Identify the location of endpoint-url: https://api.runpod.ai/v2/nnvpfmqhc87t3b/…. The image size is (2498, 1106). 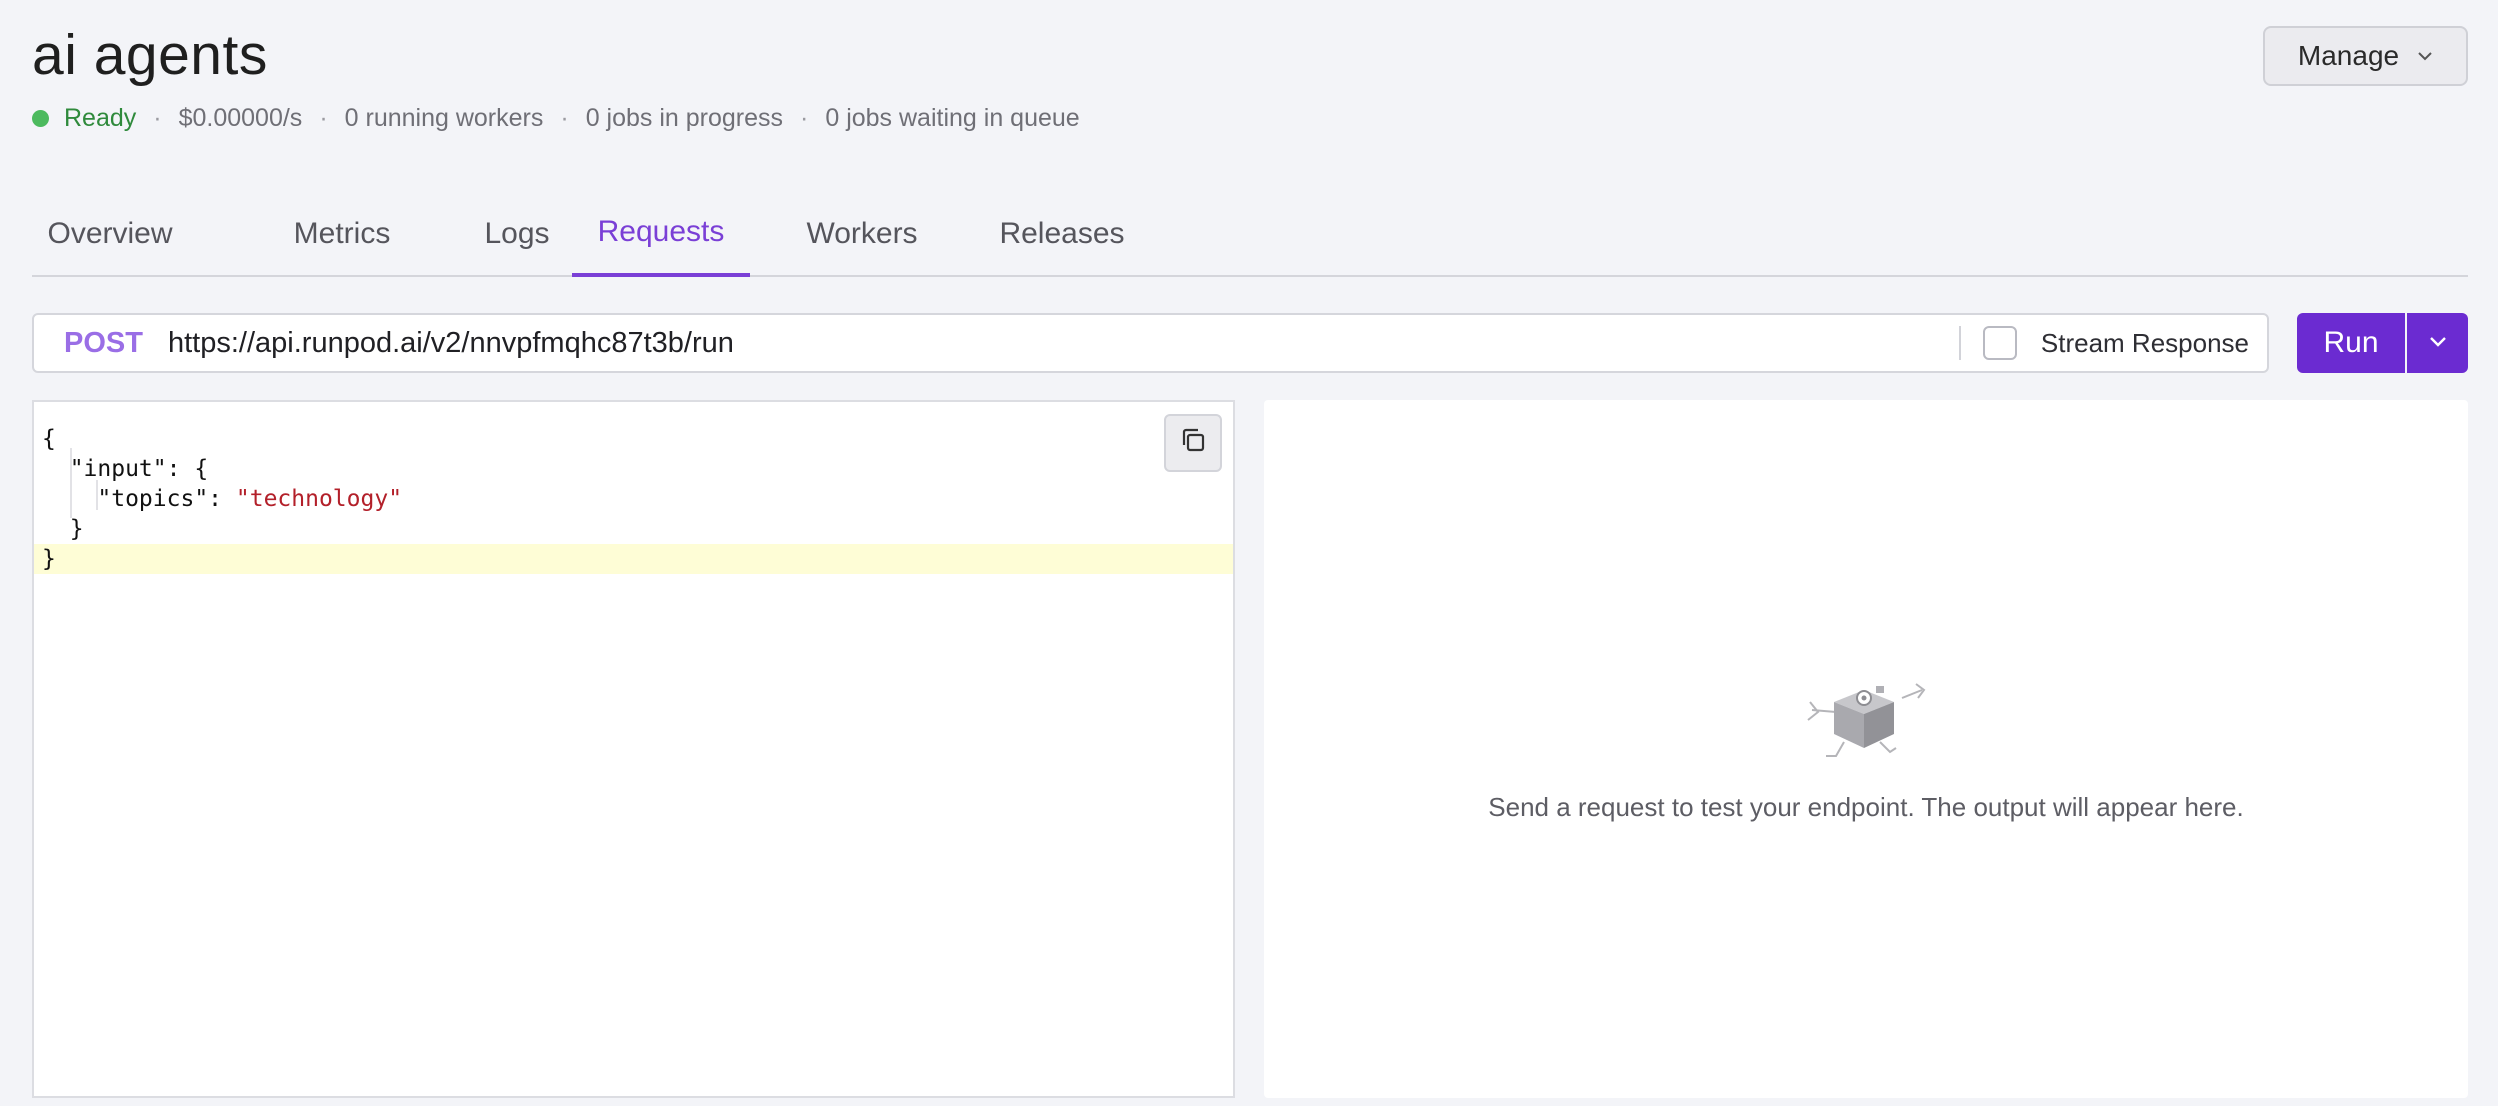
(1063, 343).